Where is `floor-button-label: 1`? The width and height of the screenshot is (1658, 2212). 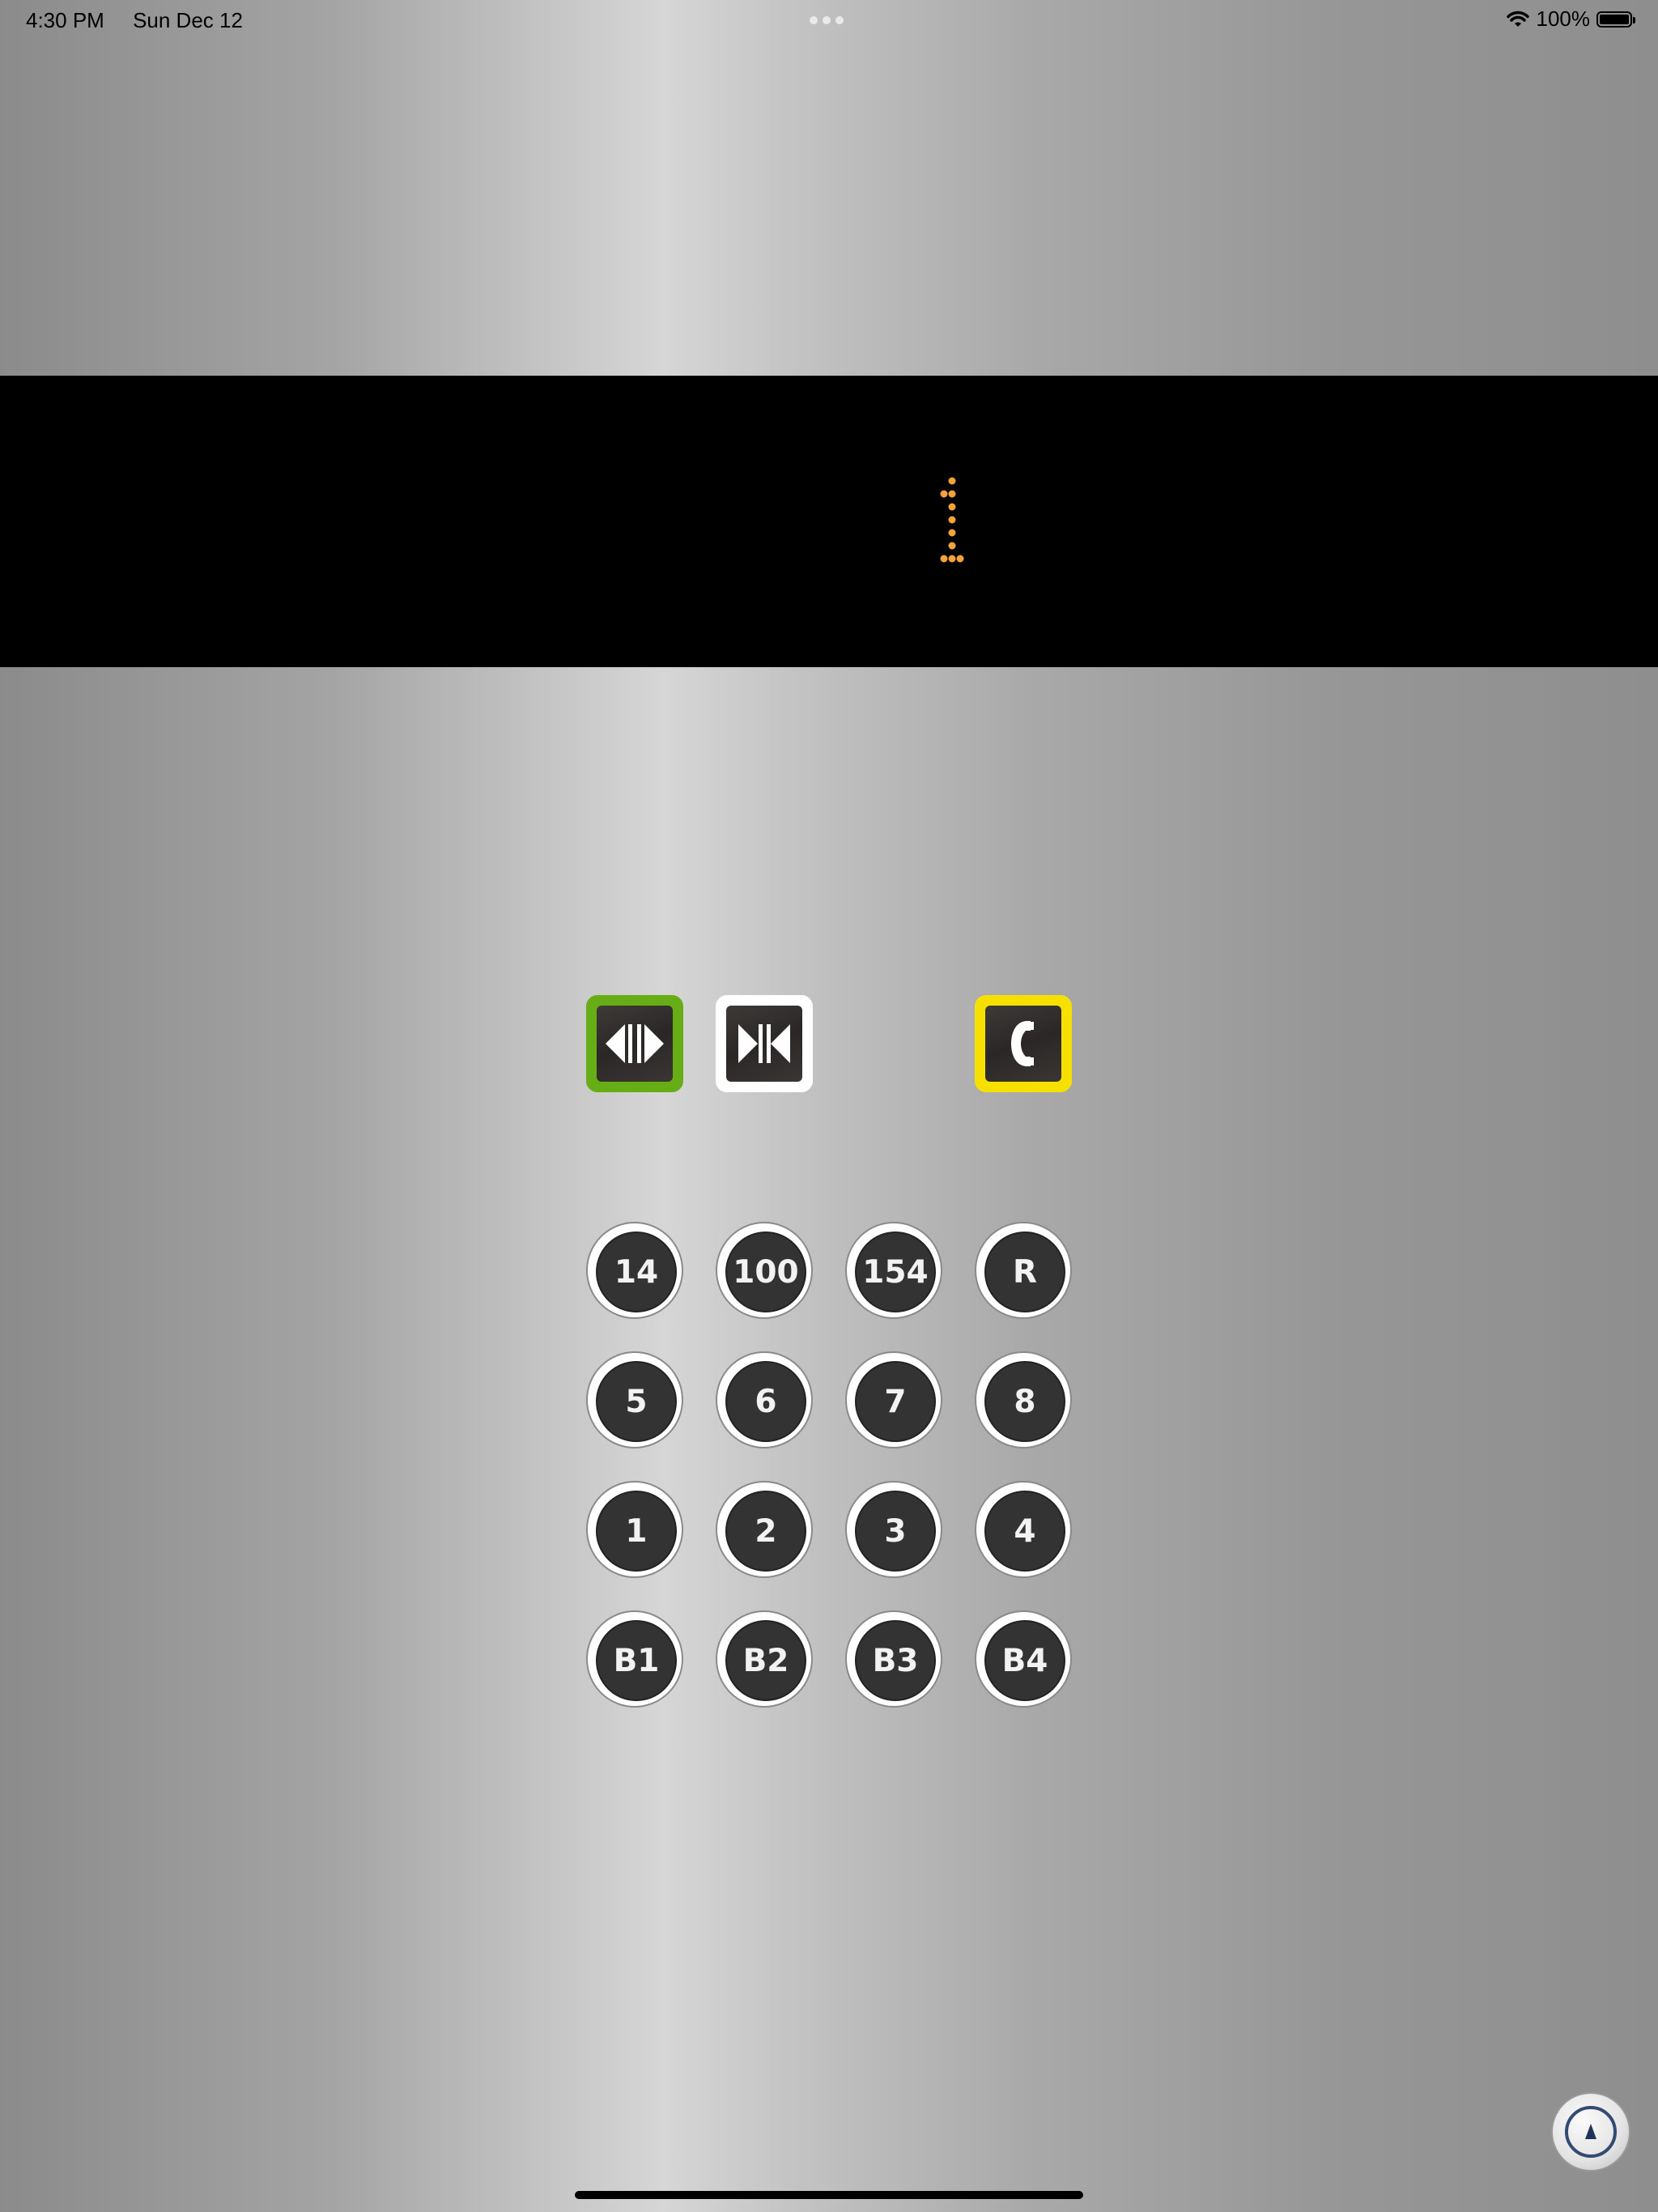 floor-button-label: 1 is located at coordinates (636, 1532).